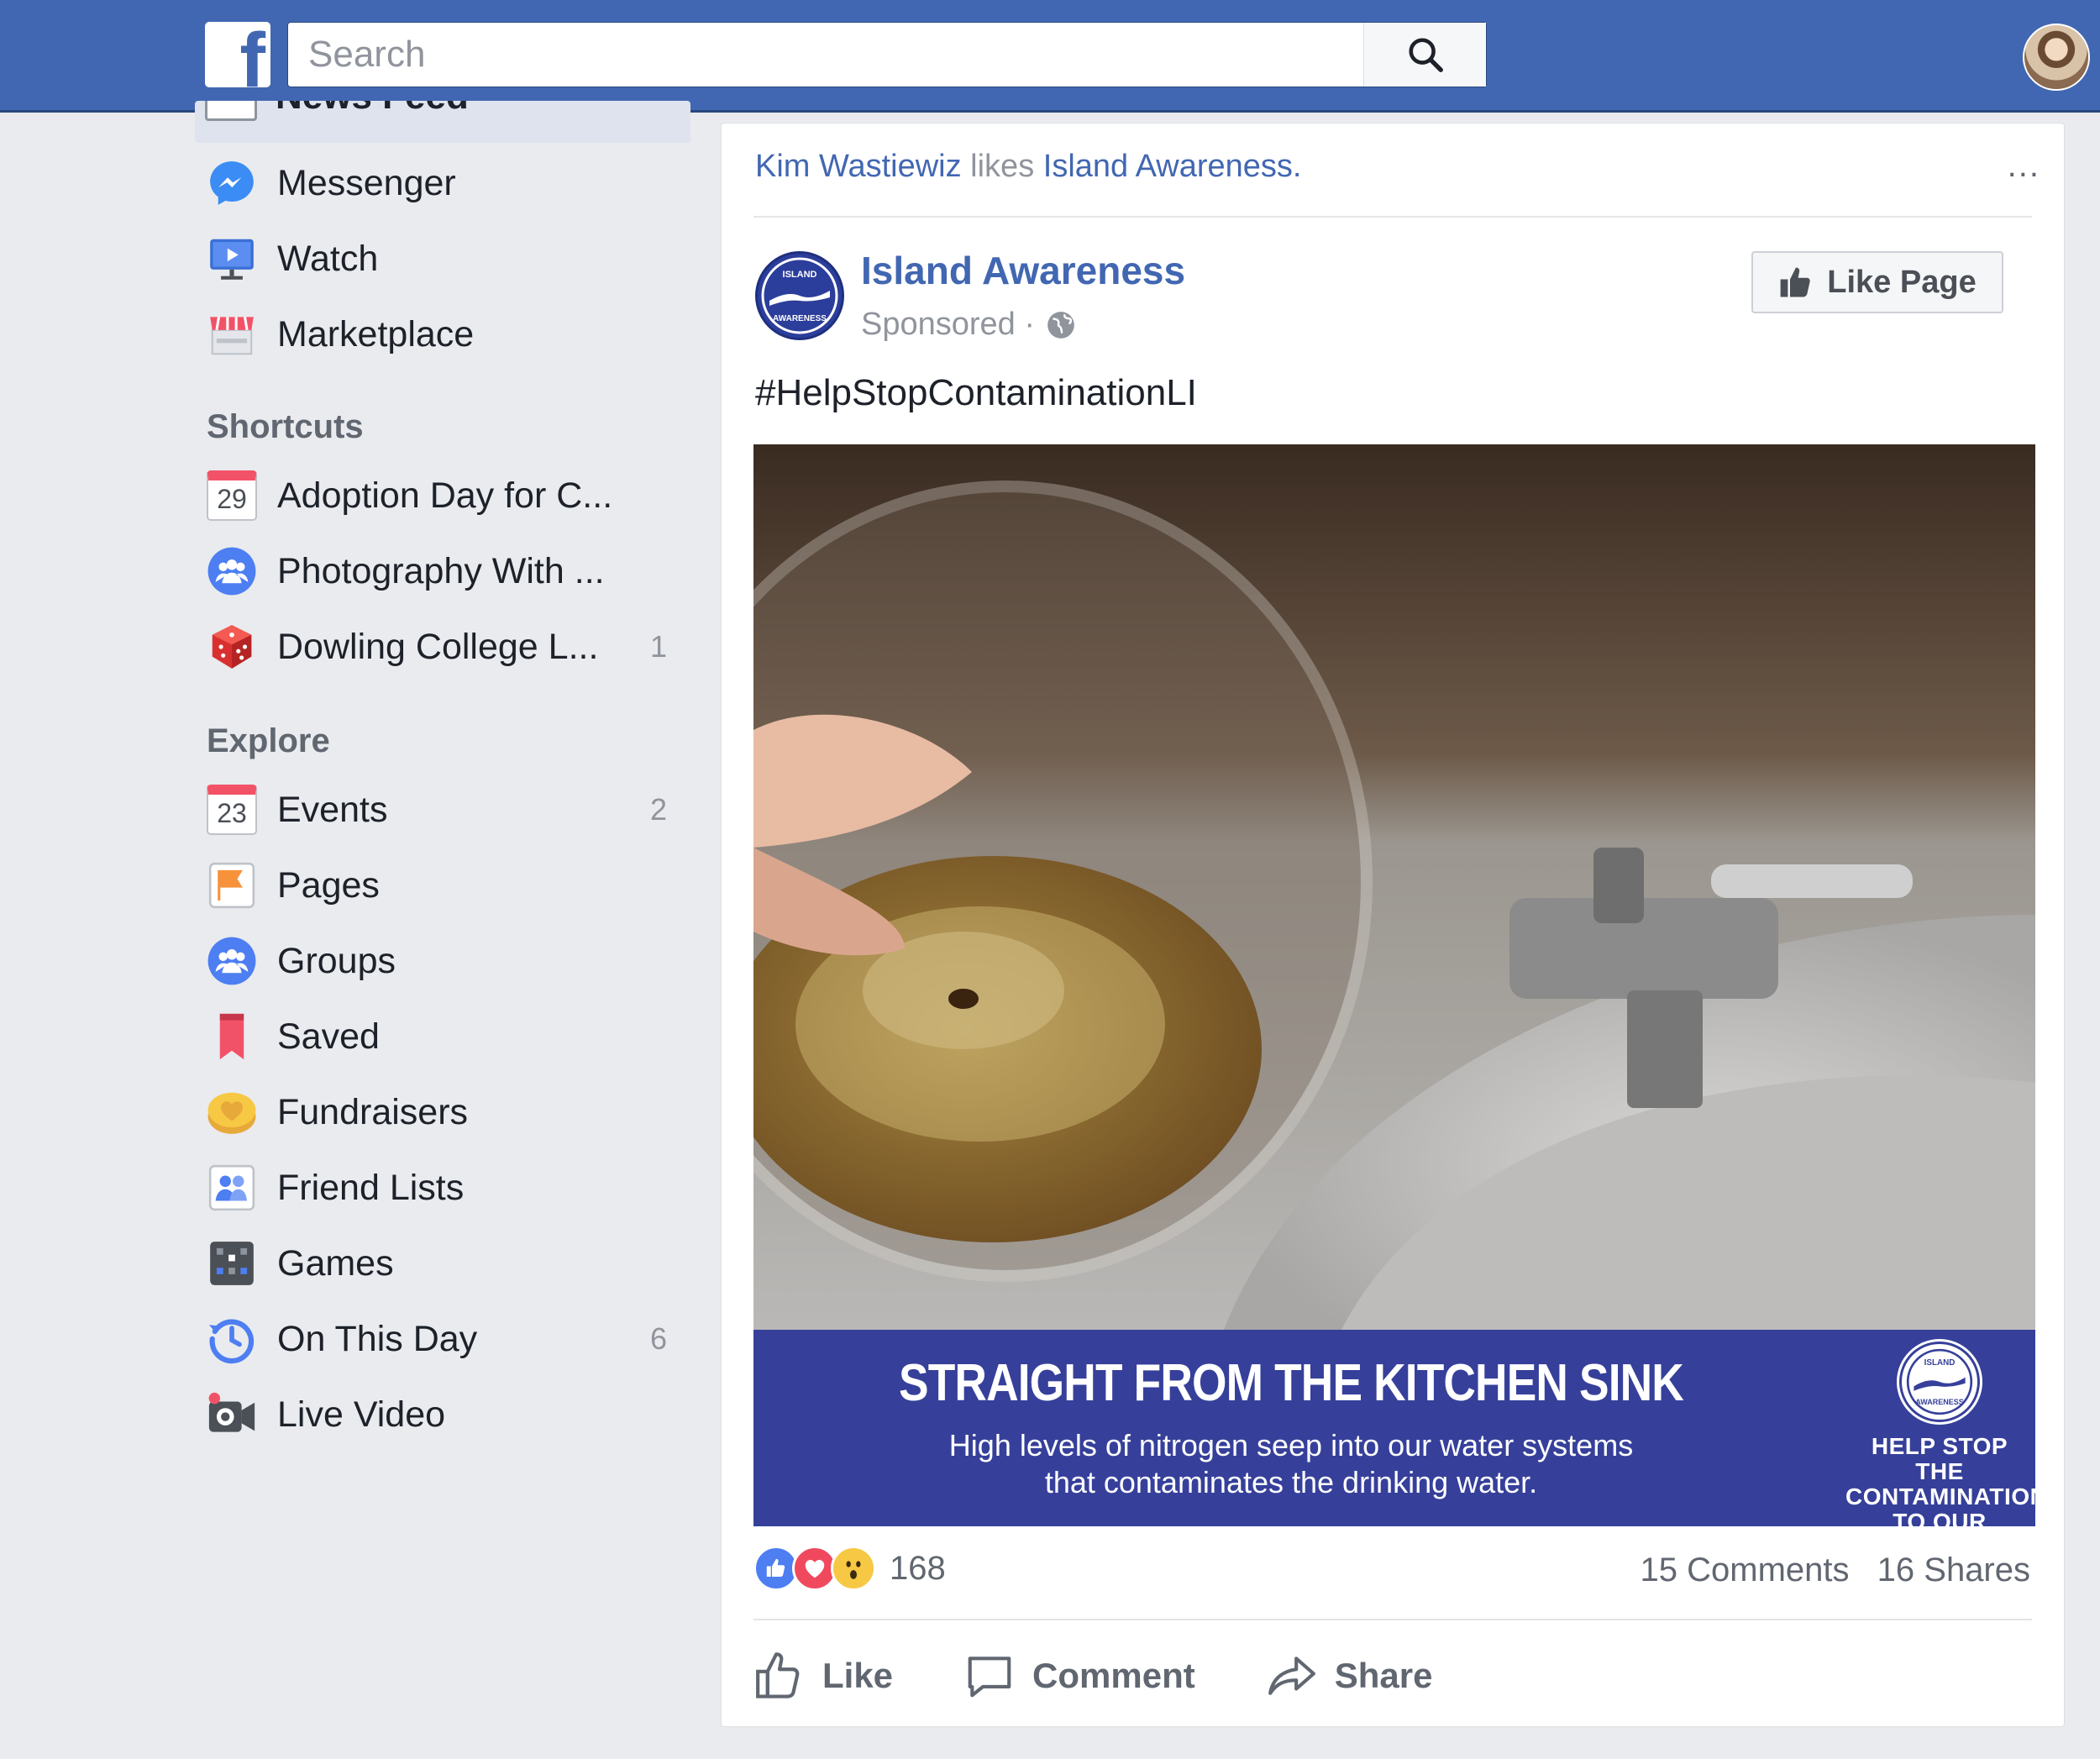 The height and width of the screenshot is (1759, 2100). I want to click on search-box, so click(887, 54).